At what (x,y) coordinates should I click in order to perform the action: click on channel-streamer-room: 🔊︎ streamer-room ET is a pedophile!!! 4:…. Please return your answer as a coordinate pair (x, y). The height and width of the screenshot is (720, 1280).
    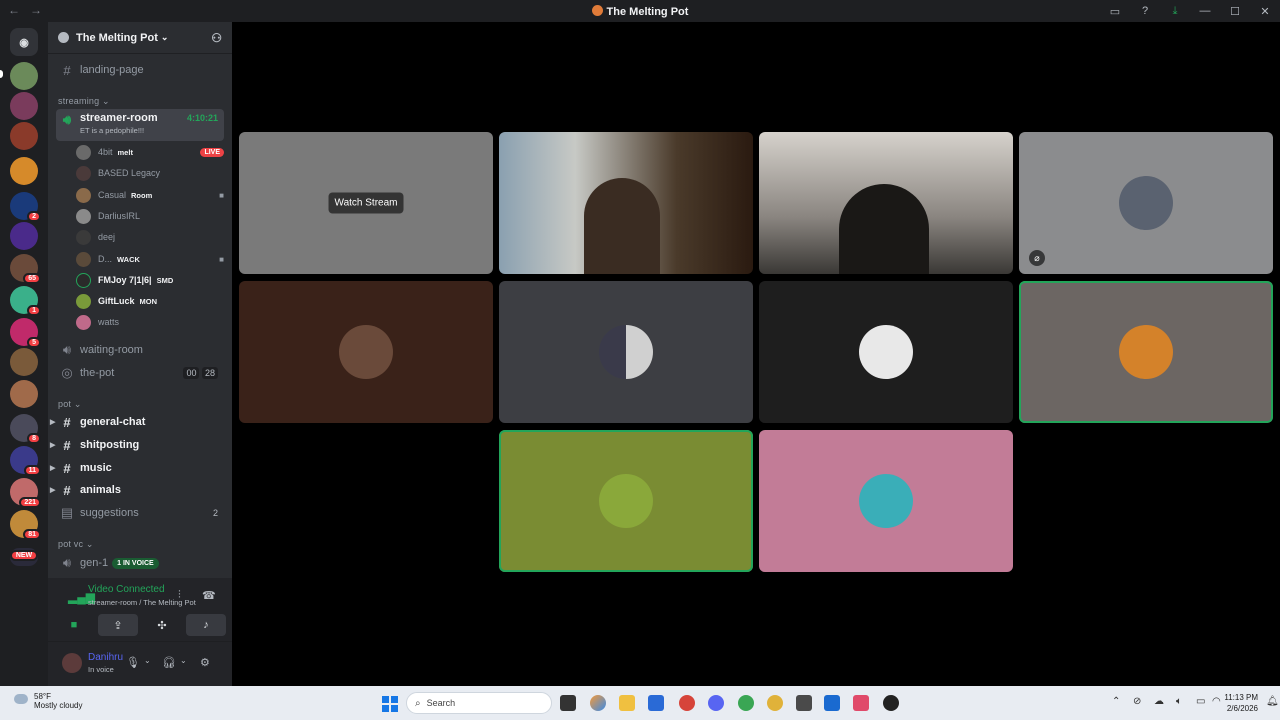
    Looking at the image, I should click on (140, 125).